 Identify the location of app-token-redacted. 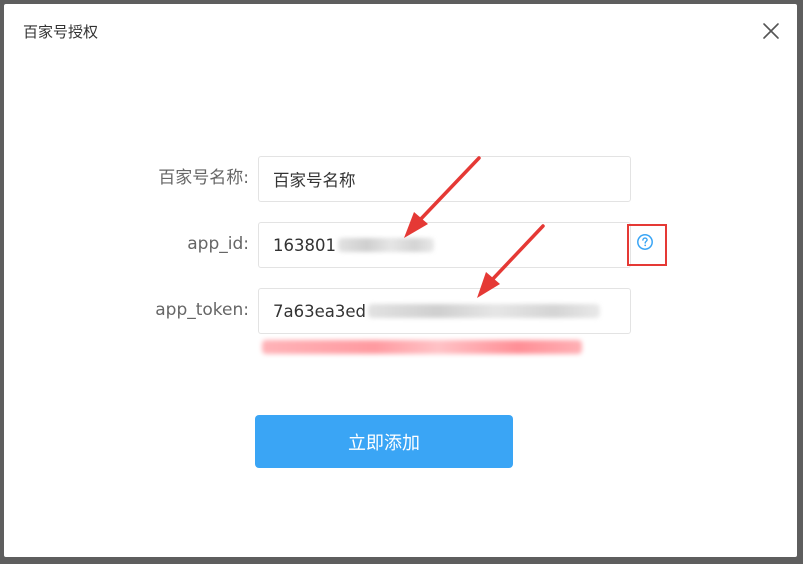
(484, 311).